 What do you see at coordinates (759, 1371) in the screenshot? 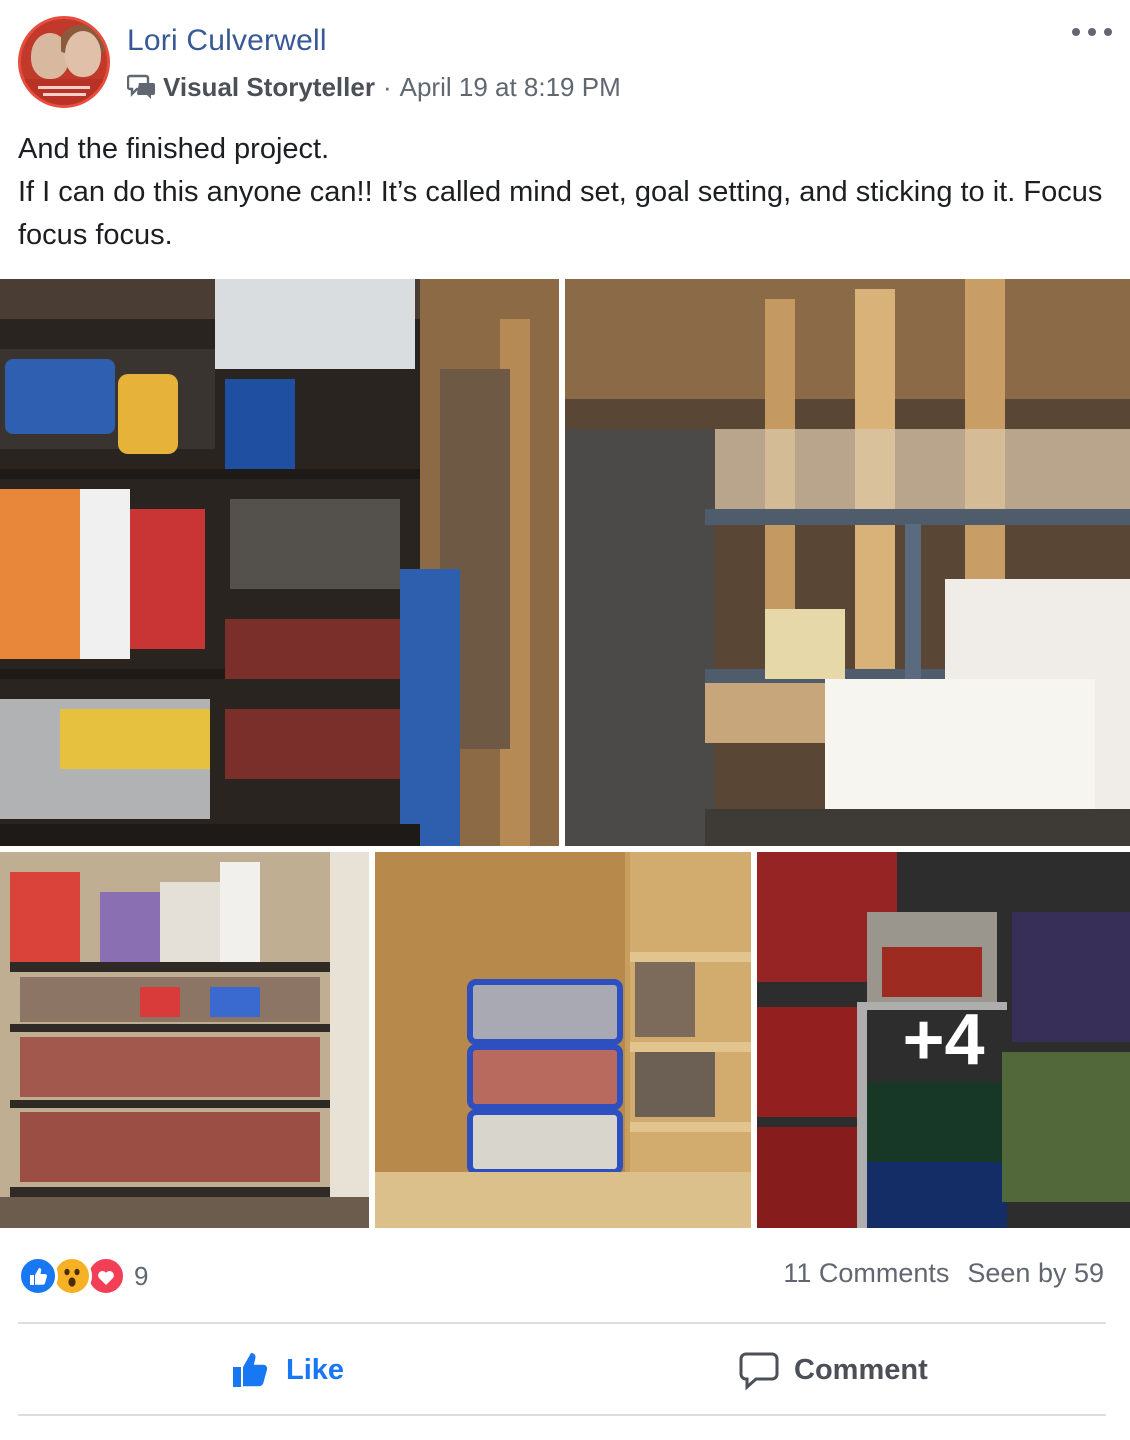
I see `comment-bubble-icon` at bounding box center [759, 1371].